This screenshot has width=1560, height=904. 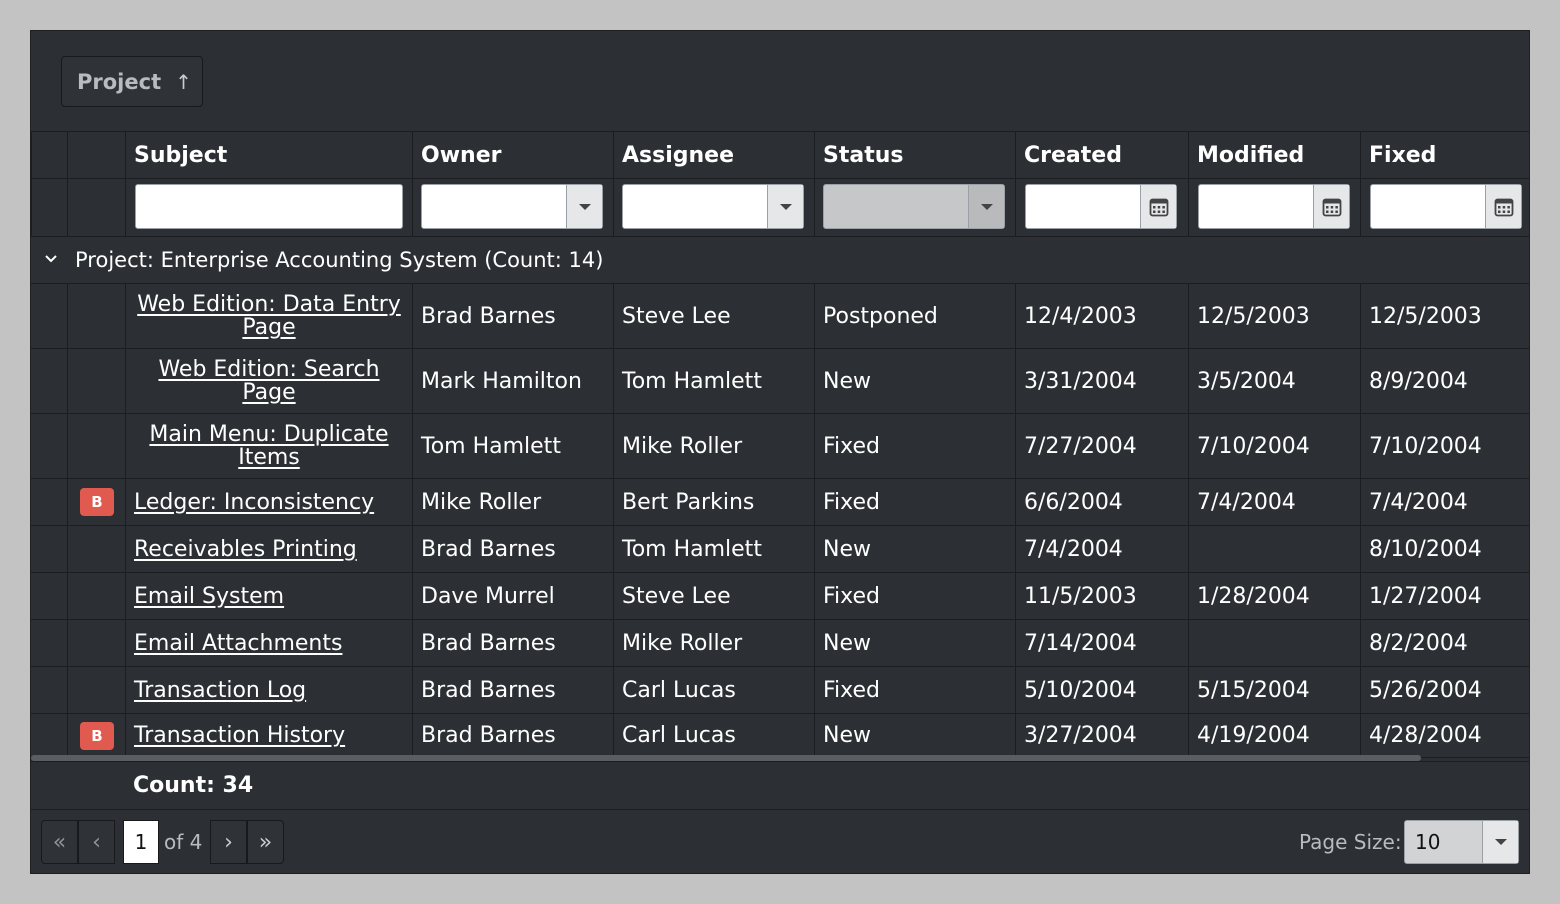 I want to click on created-cell: 3/27/2004, so click(x=1101, y=735).